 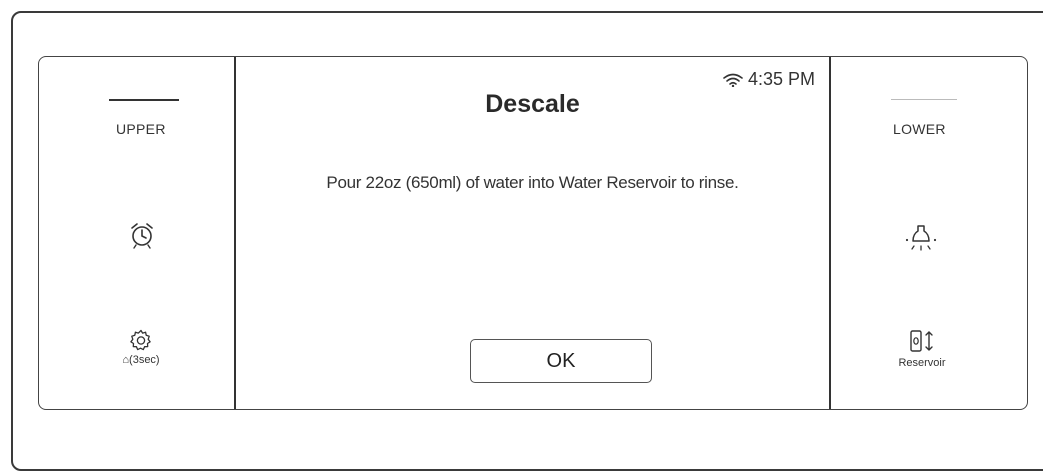 What do you see at coordinates (141, 129) in the screenshot?
I see `upper-mode-button: UPPER` at bounding box center [141, 129].